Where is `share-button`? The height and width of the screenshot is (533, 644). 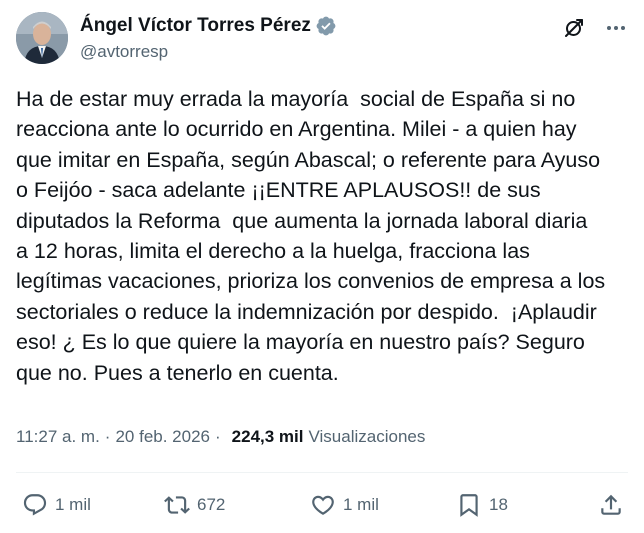
share-button is located at coordinates (611, 505).